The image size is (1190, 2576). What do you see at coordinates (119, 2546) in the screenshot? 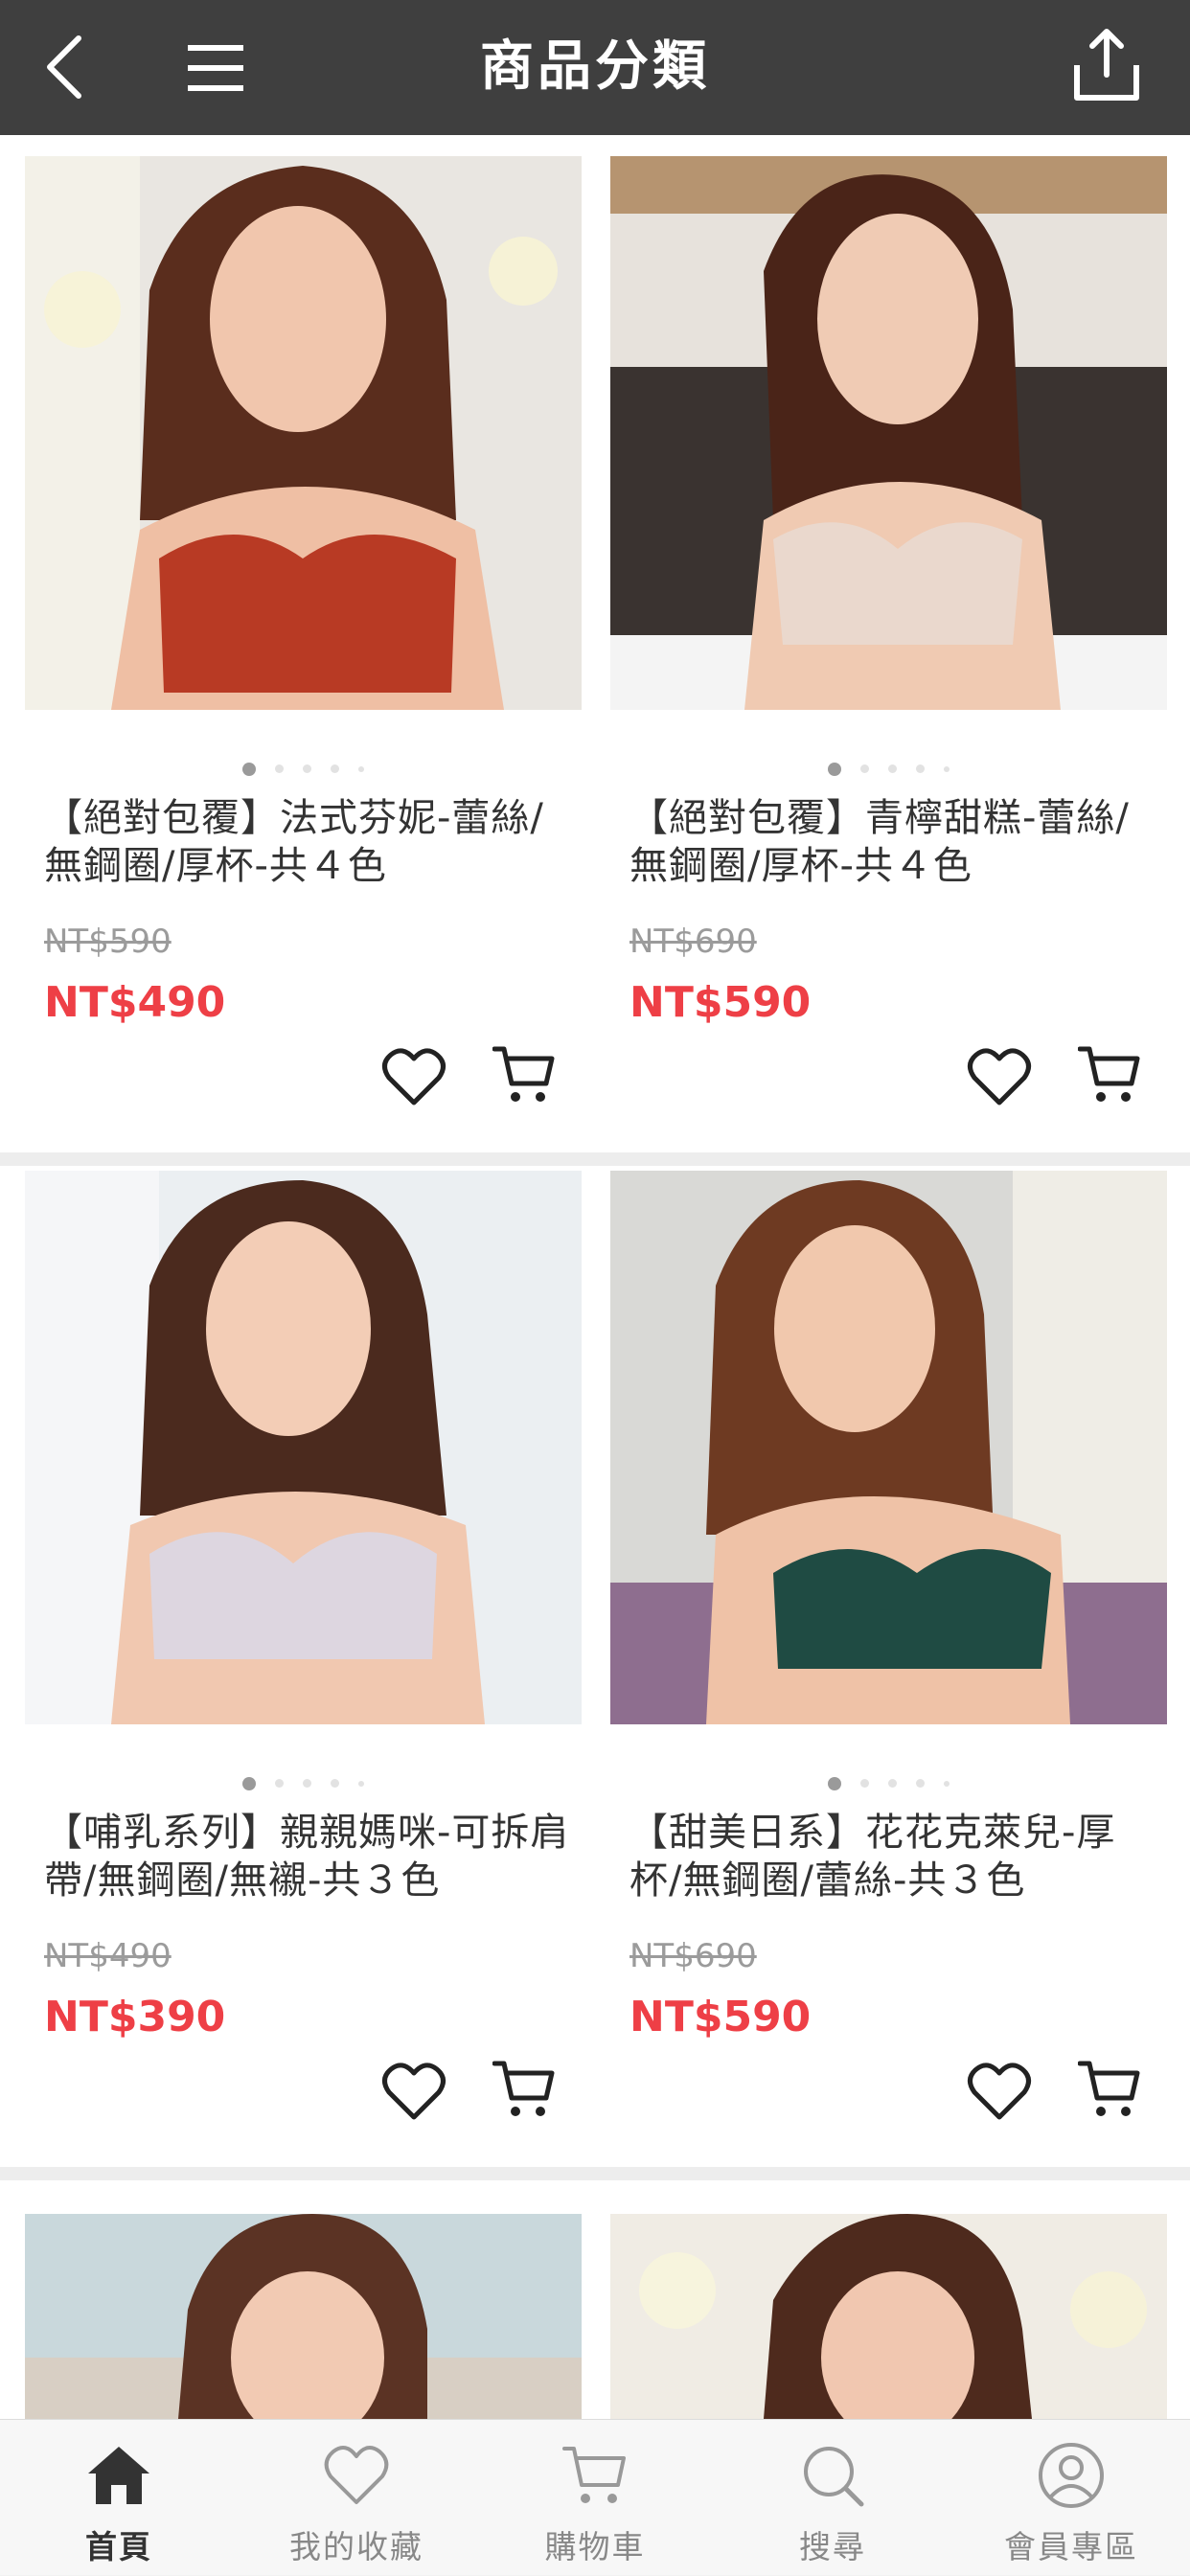
I see `tab-label: 首頁` at bounding box center [119, 2546].